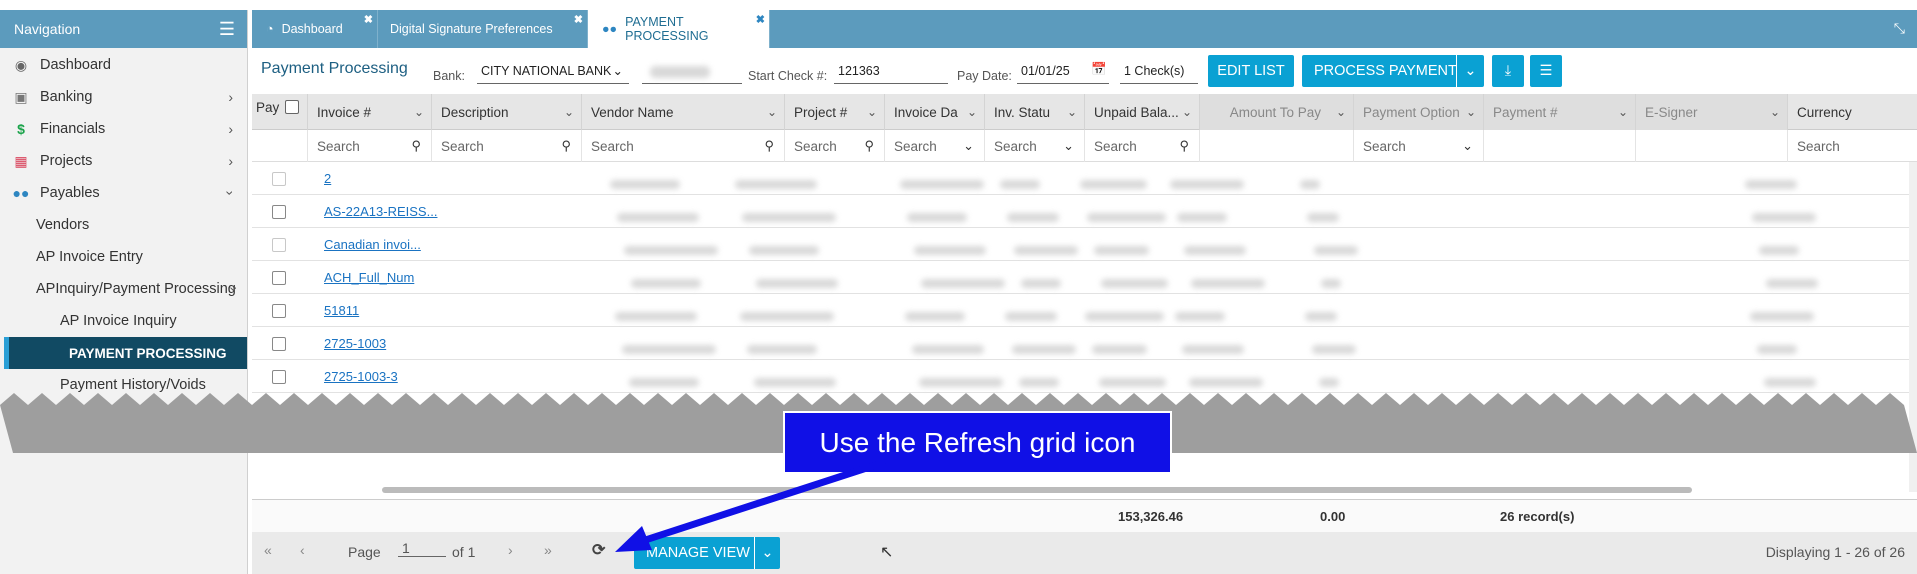 This screenshot has height=574, width=1917. What do you see at coordinates (679, 29) in the screenshot?
I see `tab-payment-processing: ●● PAYMENT PROCESSING ✖` at bounding box center [679, 29].